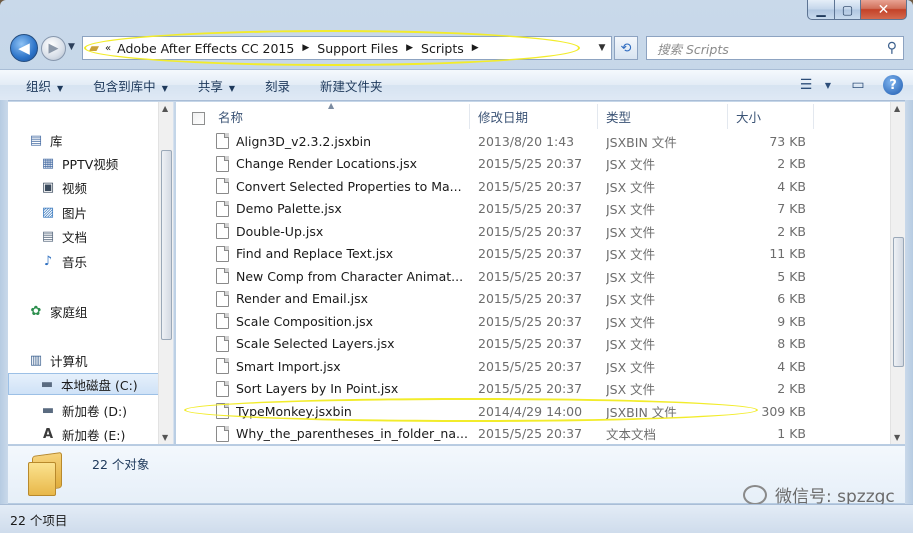 The height and width of the screenshot is (533, 913). What do you see at coordinates (205, 48) in the screenshot?
I see `breadcrumb-item-after-effects: Adobe After Effects CC 2015` at bounding box center [205, 48].